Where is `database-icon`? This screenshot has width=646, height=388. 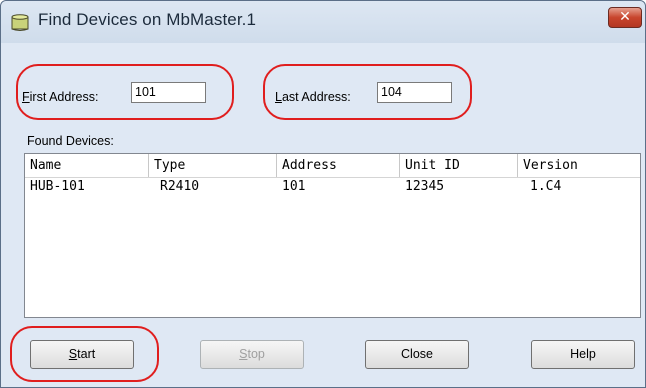
database-icon is located at coordinates (20, 22).